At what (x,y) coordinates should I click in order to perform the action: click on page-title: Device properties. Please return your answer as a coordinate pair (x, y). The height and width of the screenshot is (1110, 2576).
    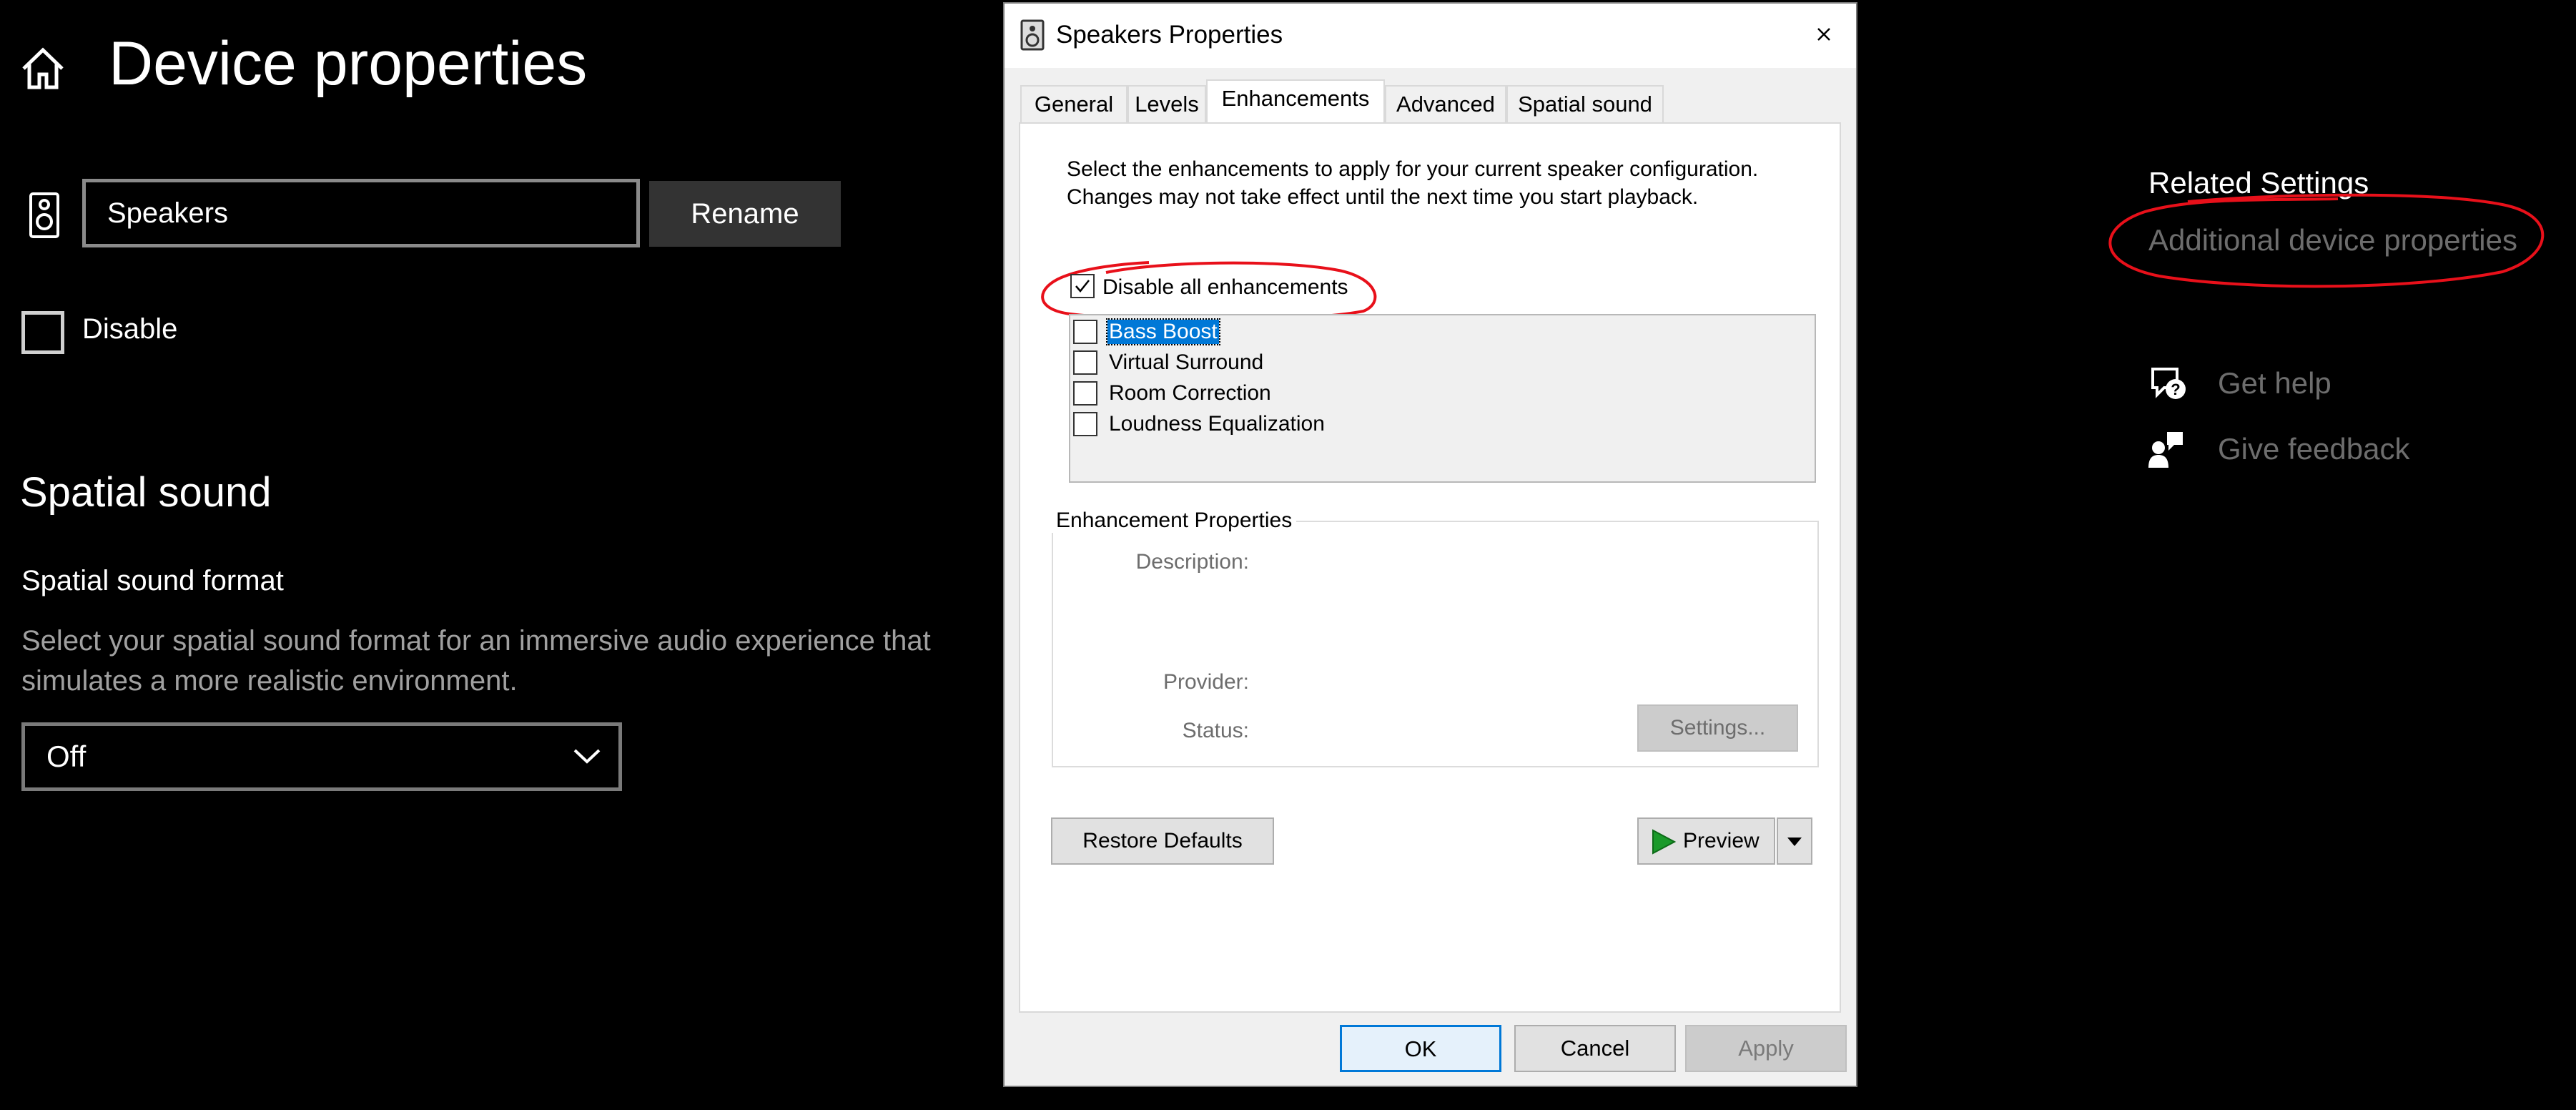
    Looking at the image, I should click on (348, 63).